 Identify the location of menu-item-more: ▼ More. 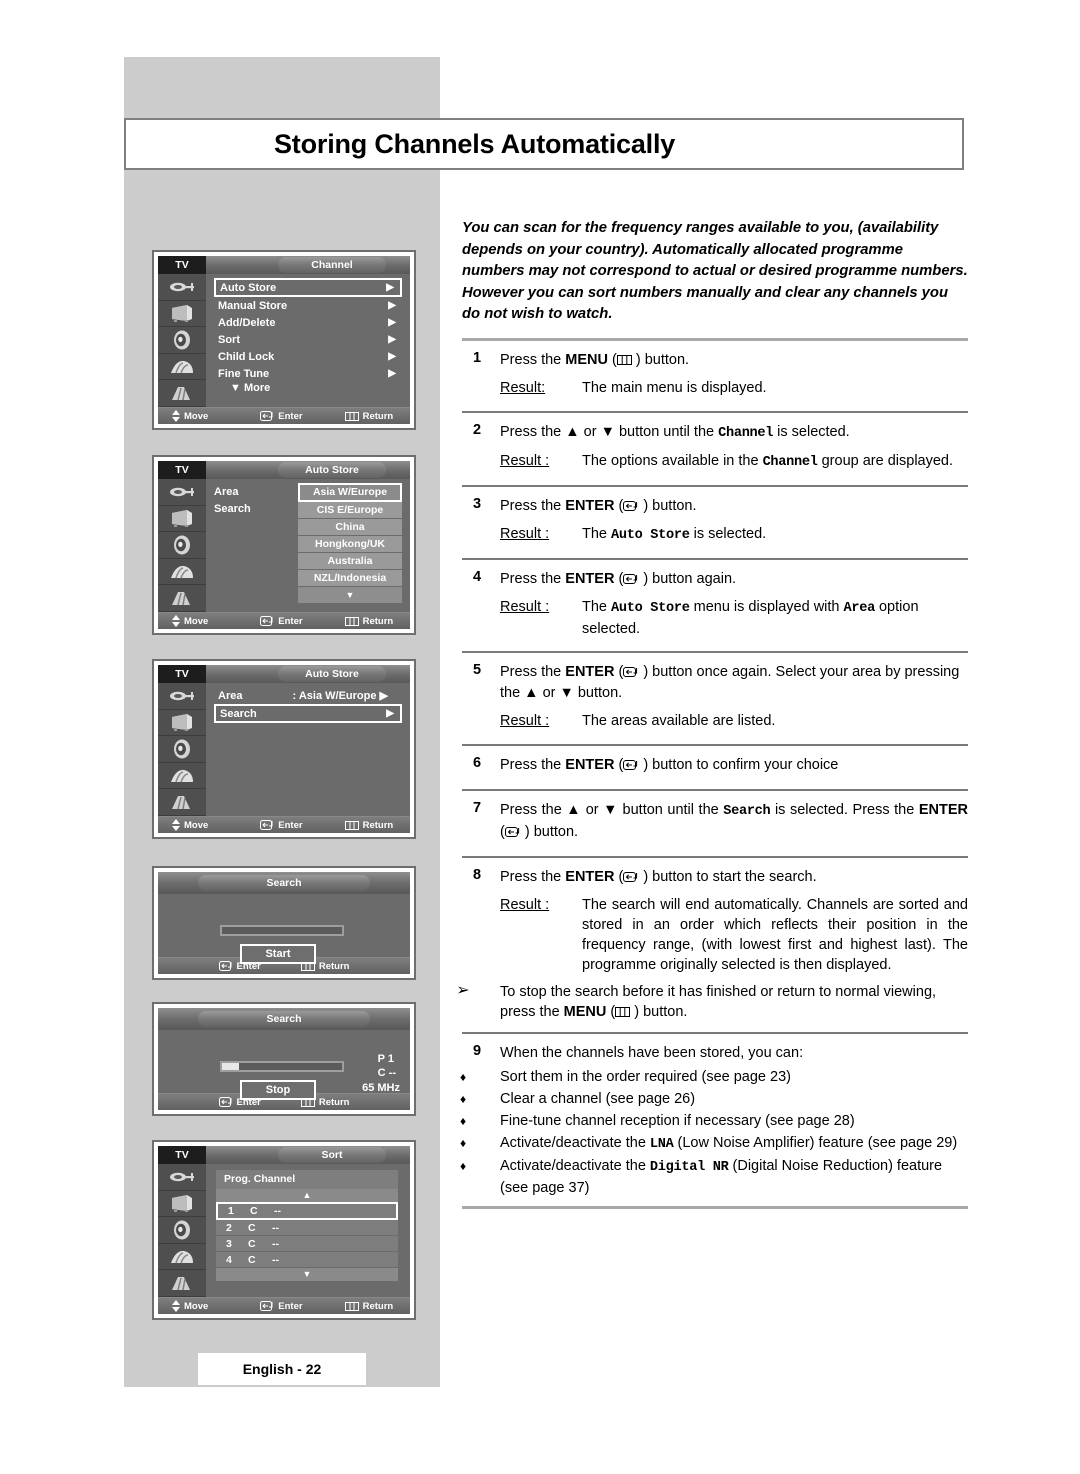
(308, 388).